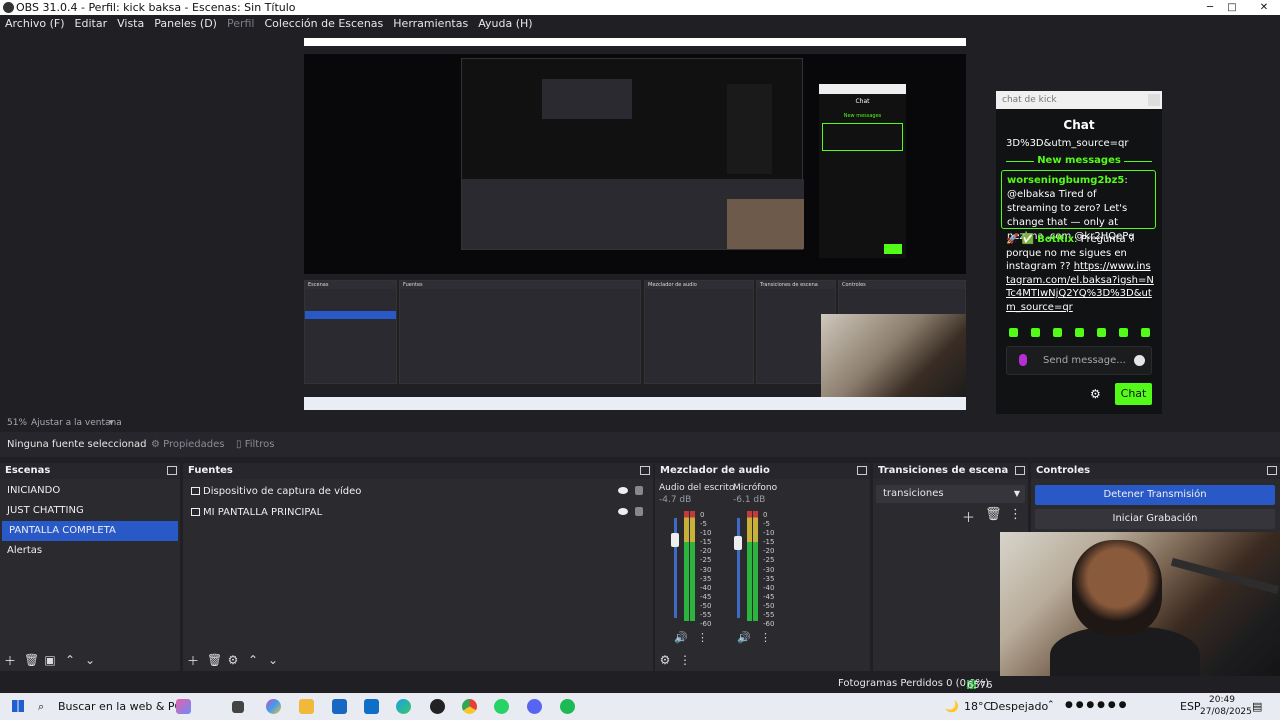 The image size is (1280, 720). I want to click on copilot-icon, so click(273, 706).